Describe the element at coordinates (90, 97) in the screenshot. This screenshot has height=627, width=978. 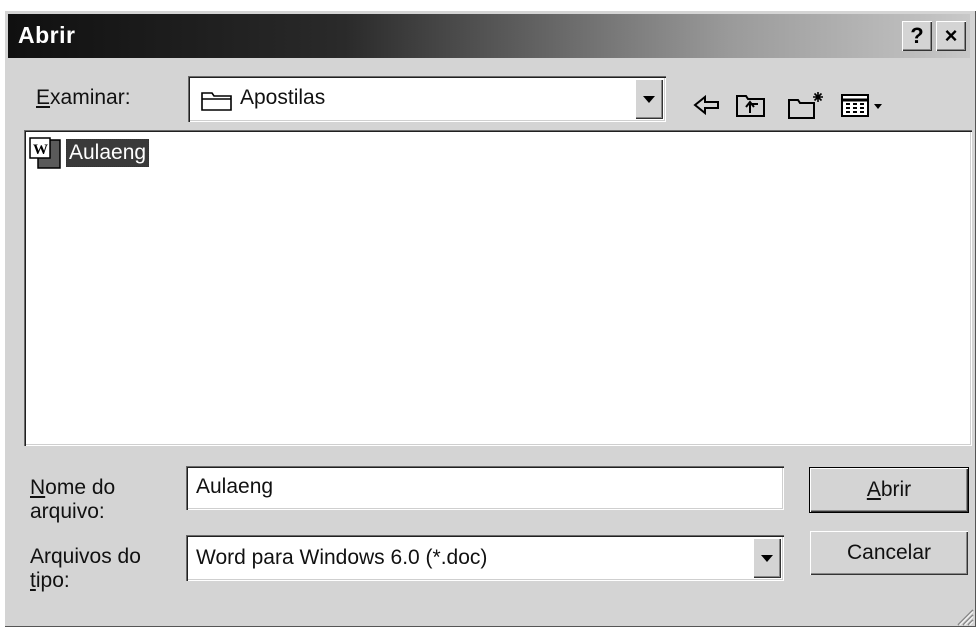
I see `lookin-label-rest: xaminar:` at that location.